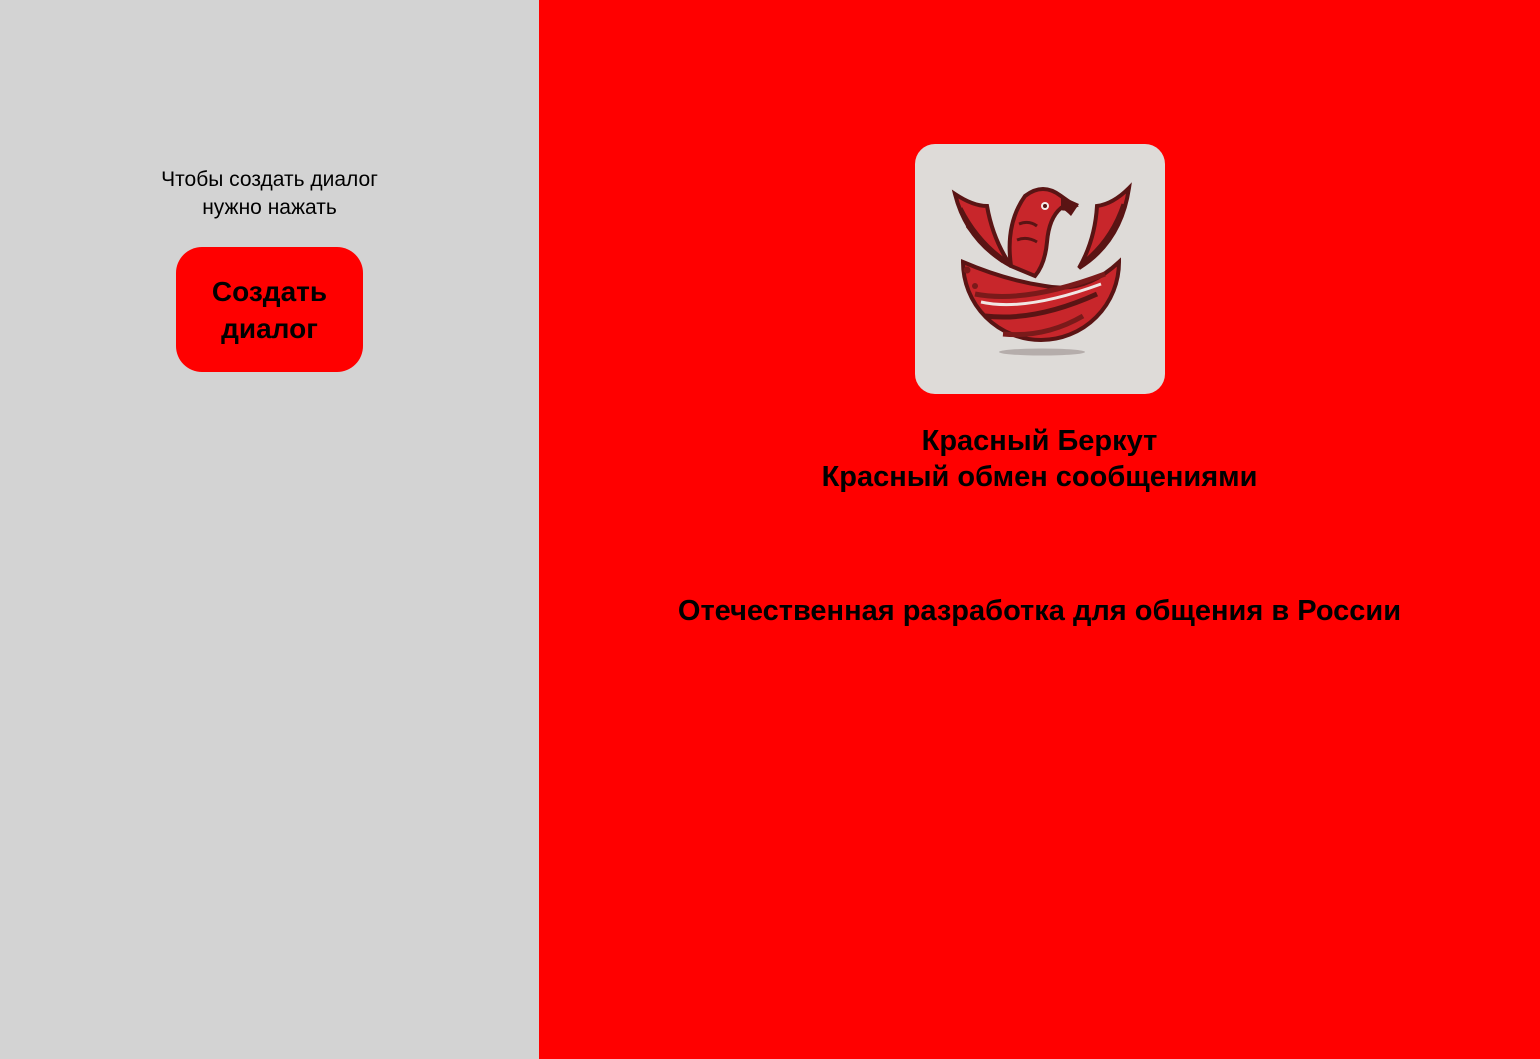  What do you see at coordinates (269, 291) in the screenshot?
I see `create-dialog-button-line-1: Создать` at bounding box center [269, 291].